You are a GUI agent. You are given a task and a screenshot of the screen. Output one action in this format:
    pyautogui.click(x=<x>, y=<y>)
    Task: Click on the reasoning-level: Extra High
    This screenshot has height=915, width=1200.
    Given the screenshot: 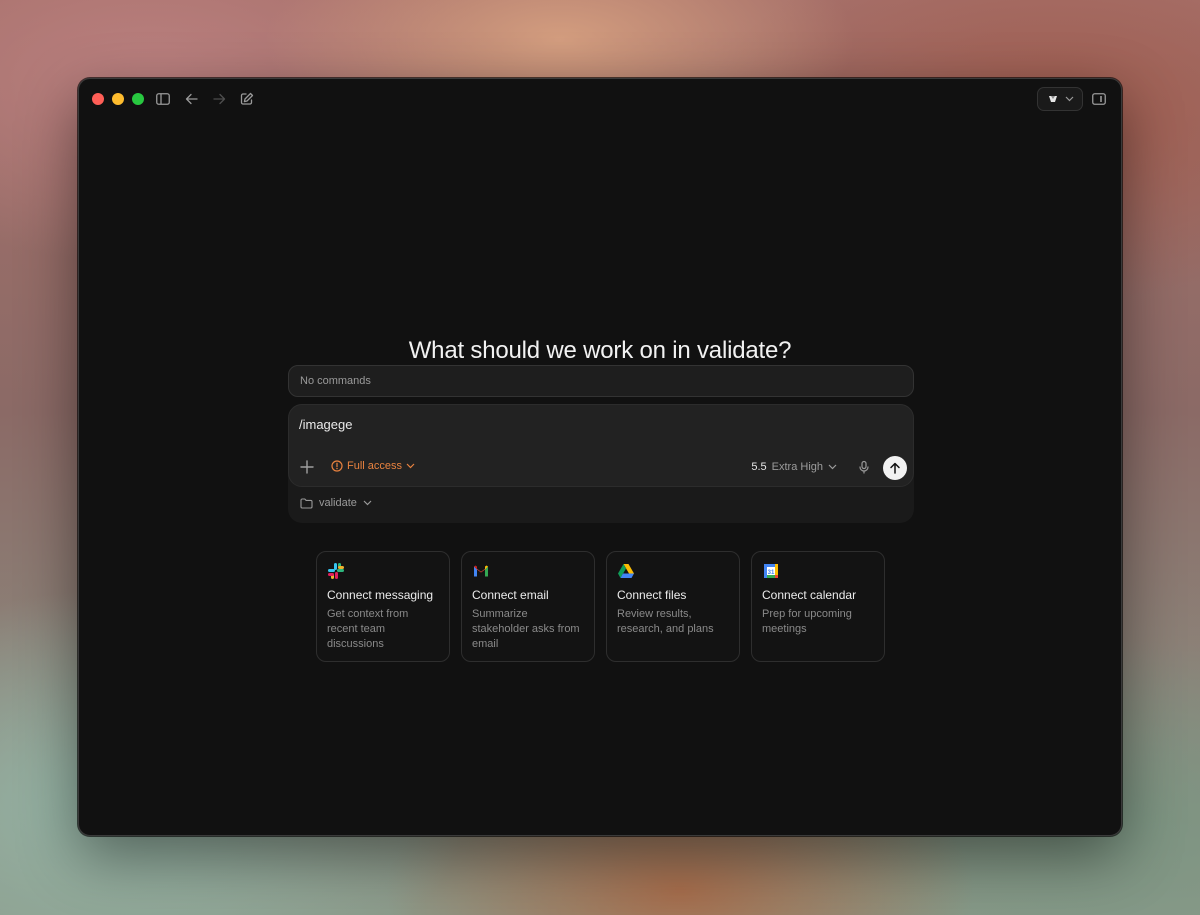 What is the action you would take?
    pyautogui.click(x=797, y=467)
    